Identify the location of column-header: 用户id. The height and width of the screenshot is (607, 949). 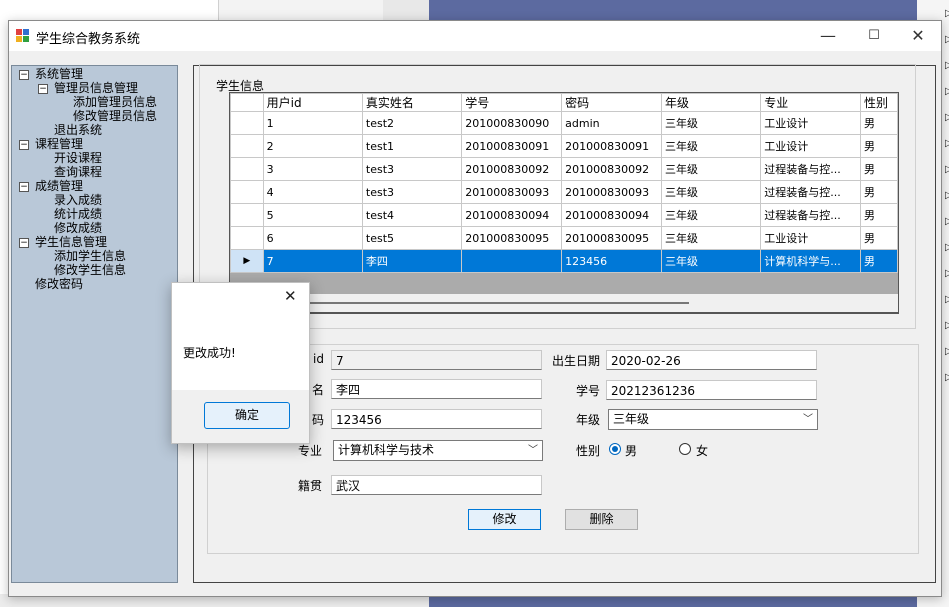
(312, 102).